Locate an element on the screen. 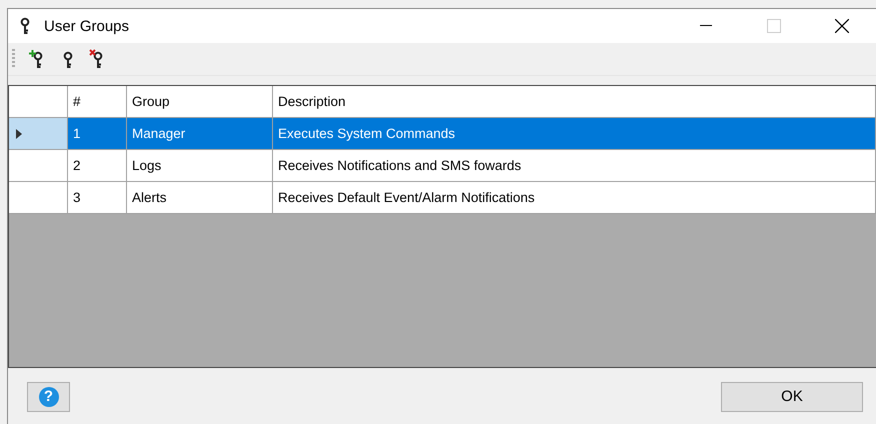  key-icon is located at coordinates (25, 26).